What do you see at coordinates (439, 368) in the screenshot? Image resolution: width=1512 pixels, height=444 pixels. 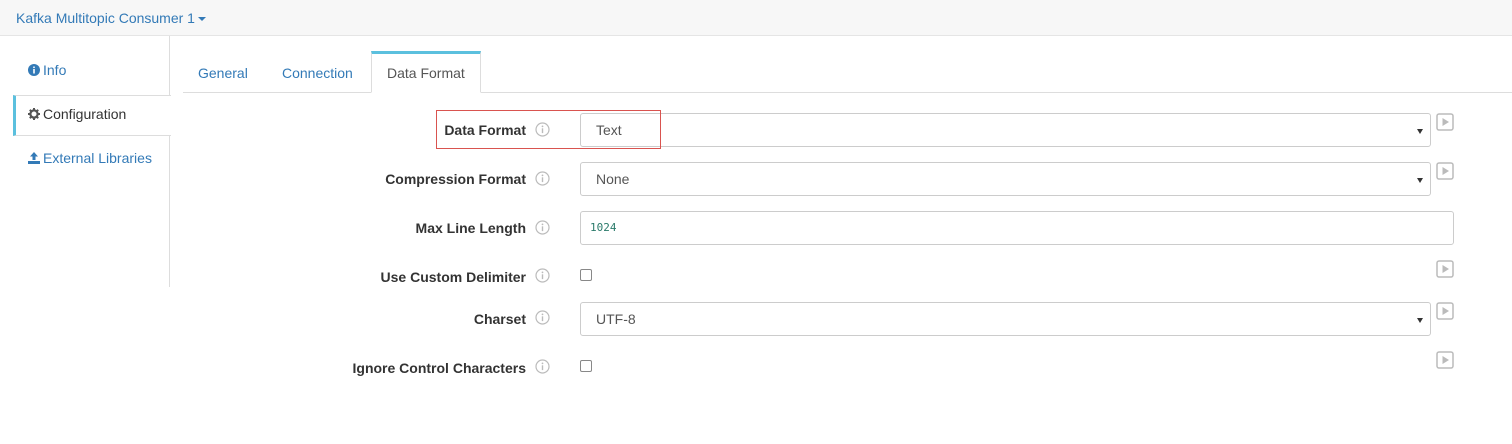 I see `ignore-control-characters-label: Ignore Control Characters` at bounding box center [439, 368].